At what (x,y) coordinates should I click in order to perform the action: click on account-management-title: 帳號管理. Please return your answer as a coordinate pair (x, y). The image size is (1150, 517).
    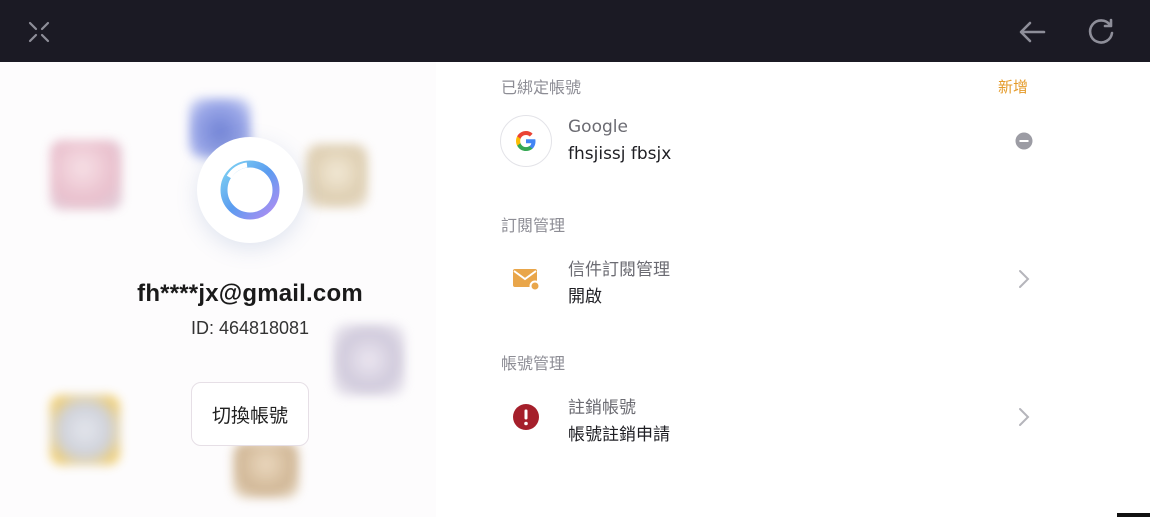
    Looking at the image, I should click on (533, 363).